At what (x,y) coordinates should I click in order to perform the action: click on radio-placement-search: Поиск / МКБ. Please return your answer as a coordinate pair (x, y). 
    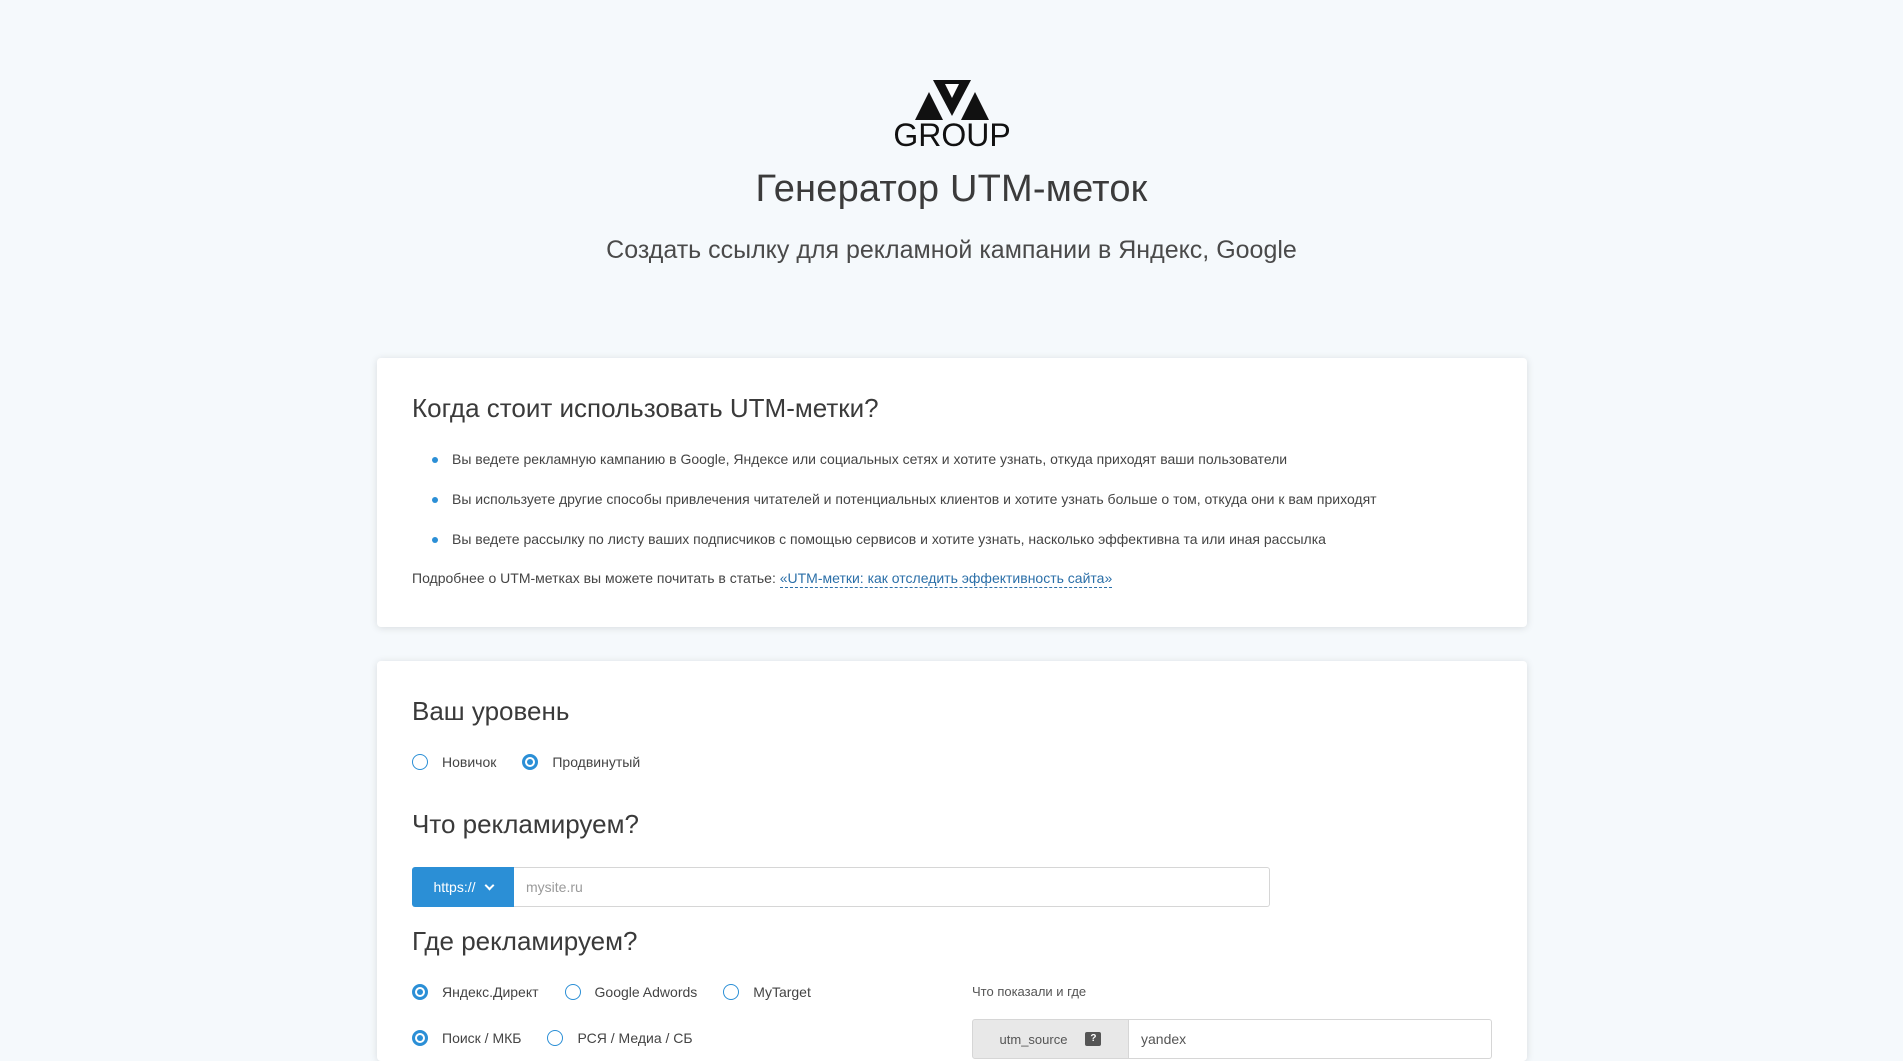
    Looking at the image, I should click on (466, 1038).